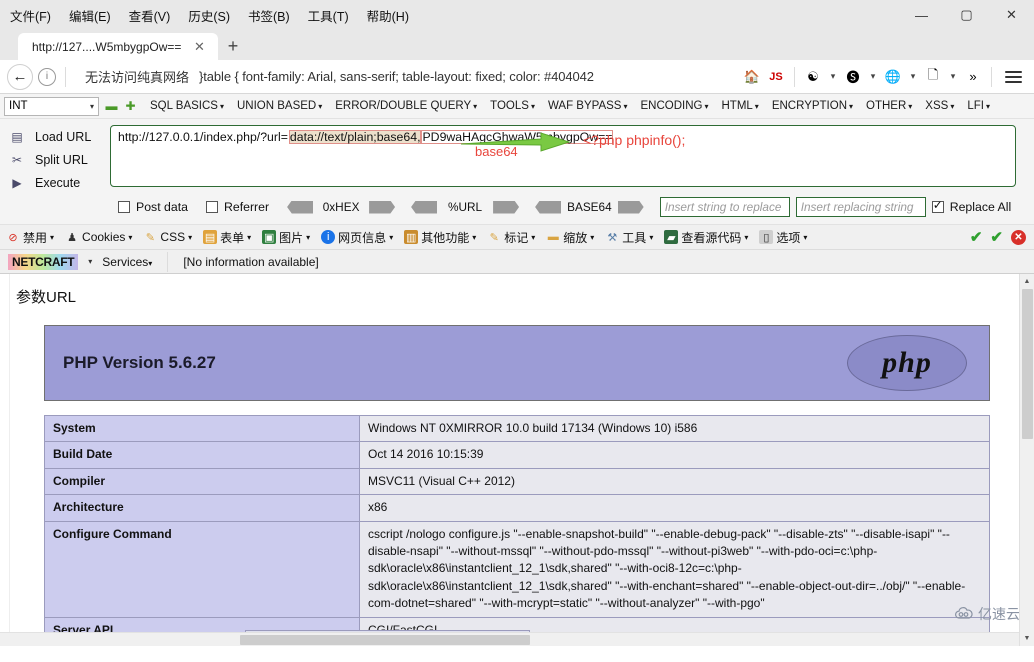 This screenshot has width=1034, height=662. What do you see at coordinates (570, 237) in the screenshot?
I see `ext-item-resize: ▬ 缩放 ▾` at bounding box center [570, 237].